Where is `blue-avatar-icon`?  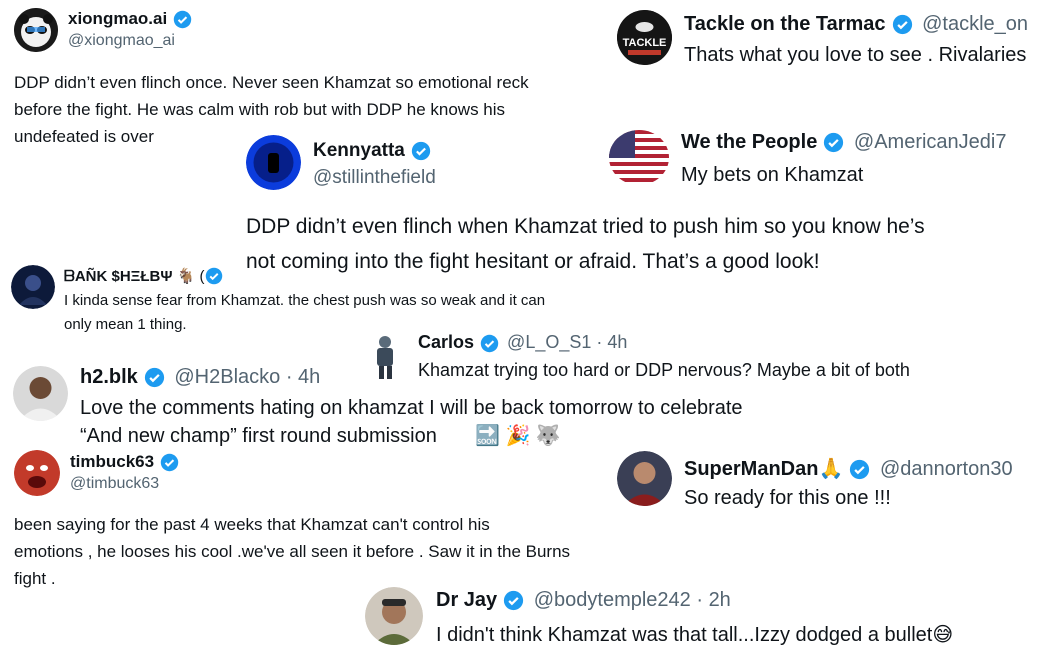 blue-avatar-icon is located at coordinates (273, 162).